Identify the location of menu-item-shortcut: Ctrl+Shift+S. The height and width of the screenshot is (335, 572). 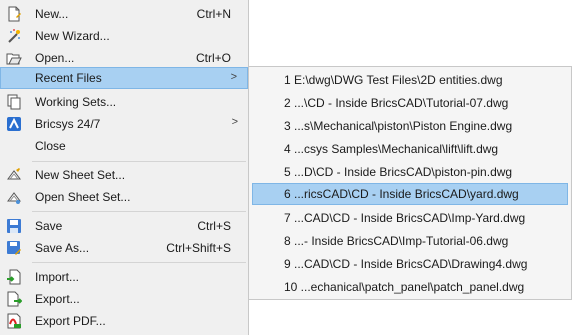
(198, 248).